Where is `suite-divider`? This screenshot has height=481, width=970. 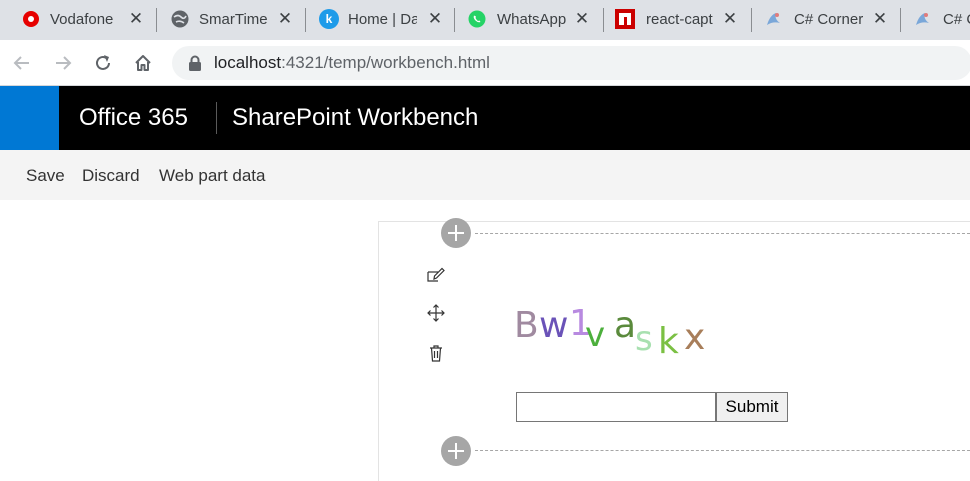 suite-divider is located at coordinates (216, 118).